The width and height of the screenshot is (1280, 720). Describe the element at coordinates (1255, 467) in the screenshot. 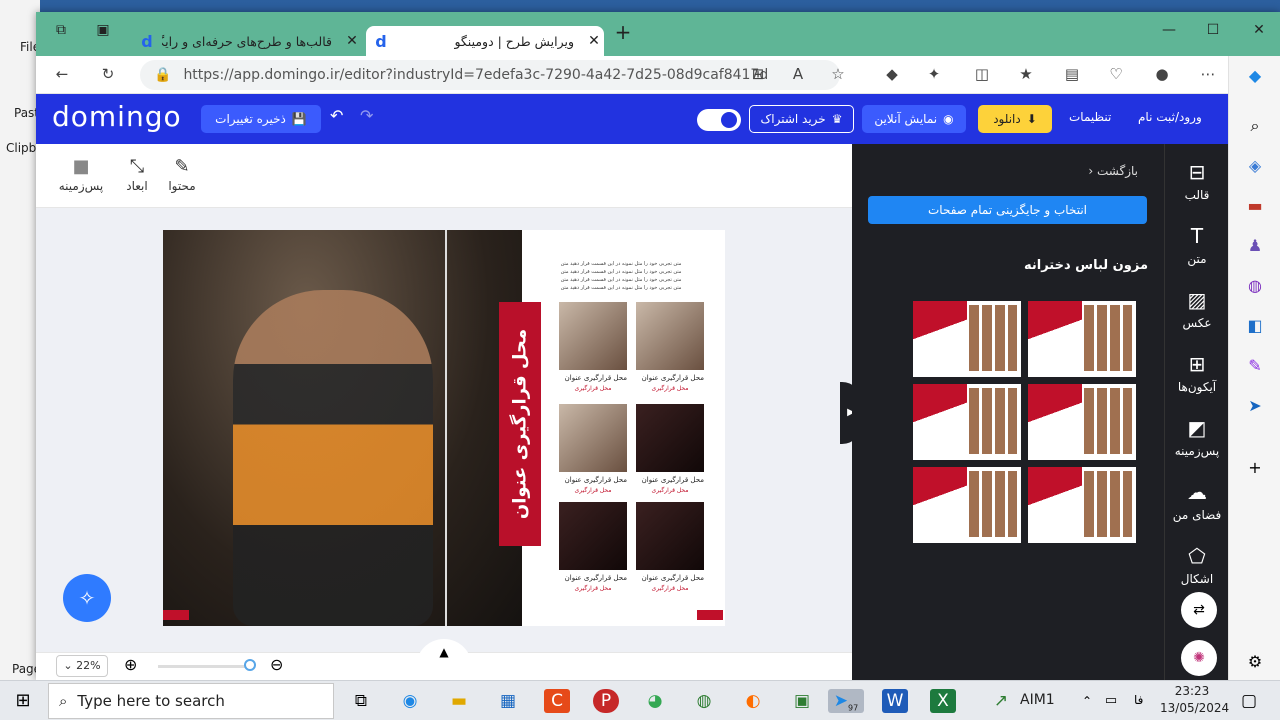

I see `add-icon: +` at that location.